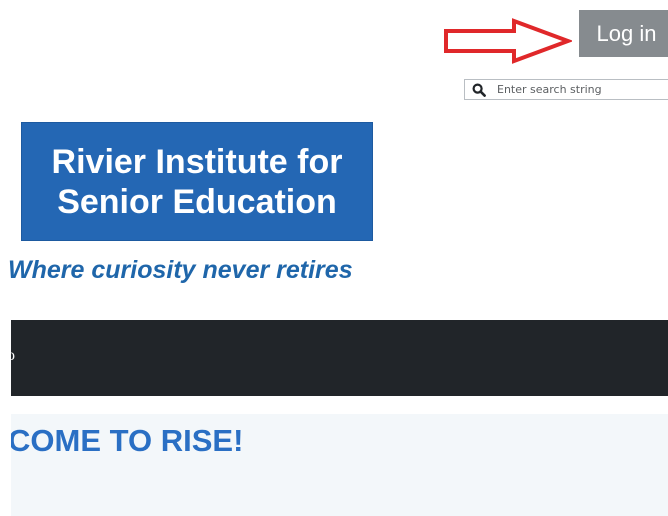 This screenshot has height=516, width=668. Describe the element at coordinates (13, 356) in the screenshot. I see `nav-item-partial: o` at that location.